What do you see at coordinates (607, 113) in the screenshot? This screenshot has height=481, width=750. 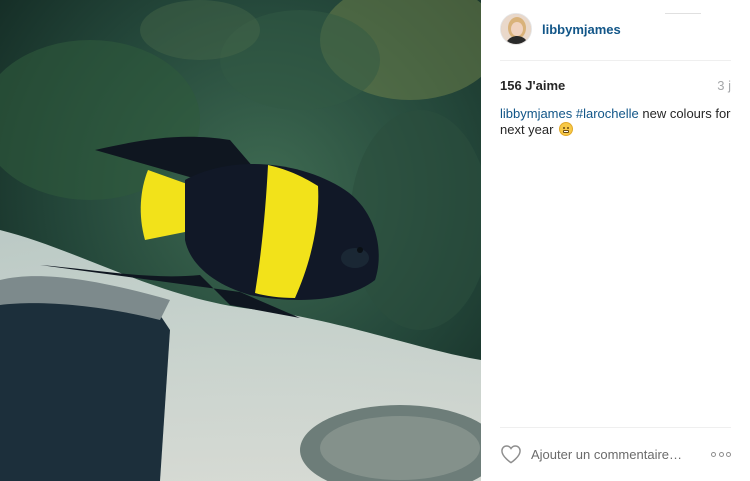 I see `hashtag-link: #larochelle` at bounding box center [607, 113].